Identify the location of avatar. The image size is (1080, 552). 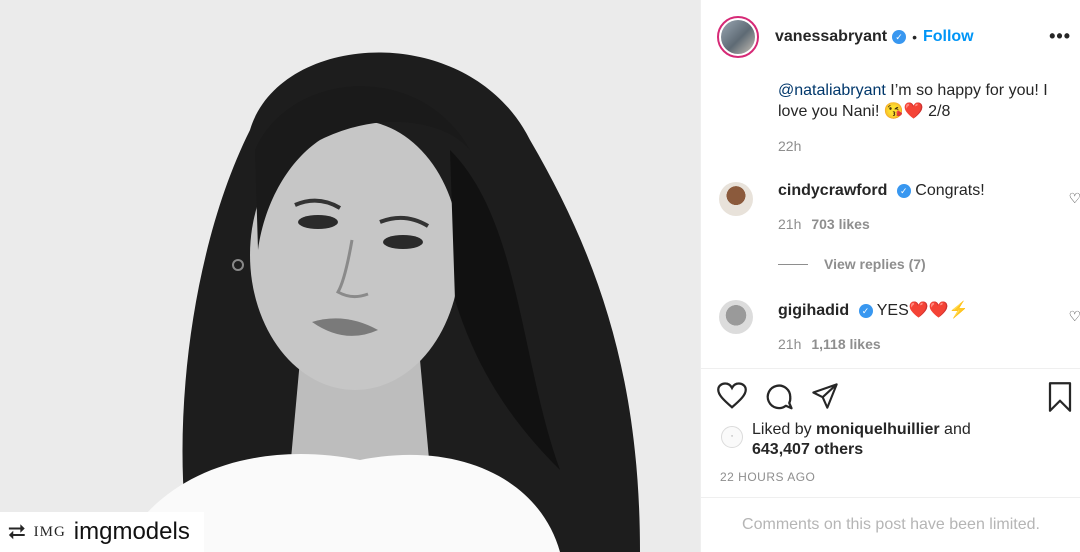
(738, 37).